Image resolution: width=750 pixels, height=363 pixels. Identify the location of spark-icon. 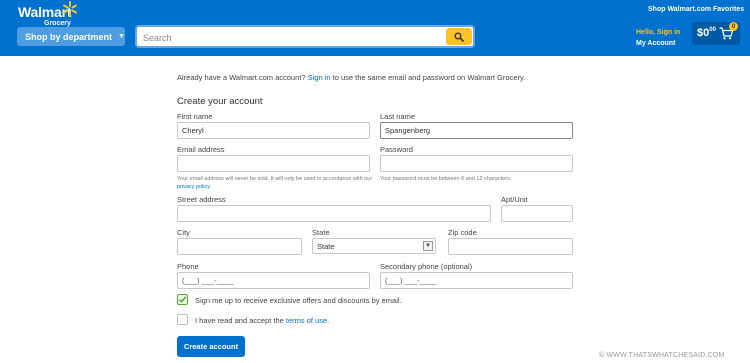
(70, 9).